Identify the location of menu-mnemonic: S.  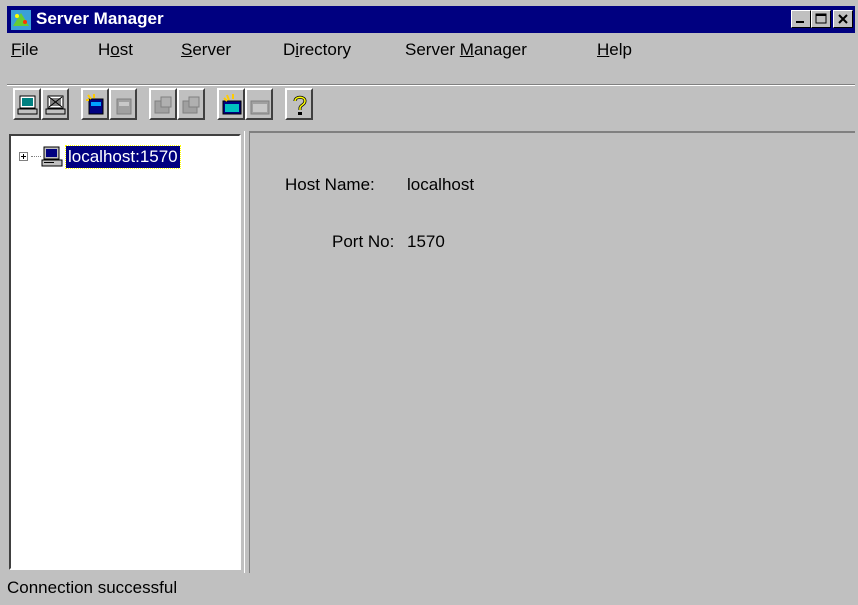
(187, 49).